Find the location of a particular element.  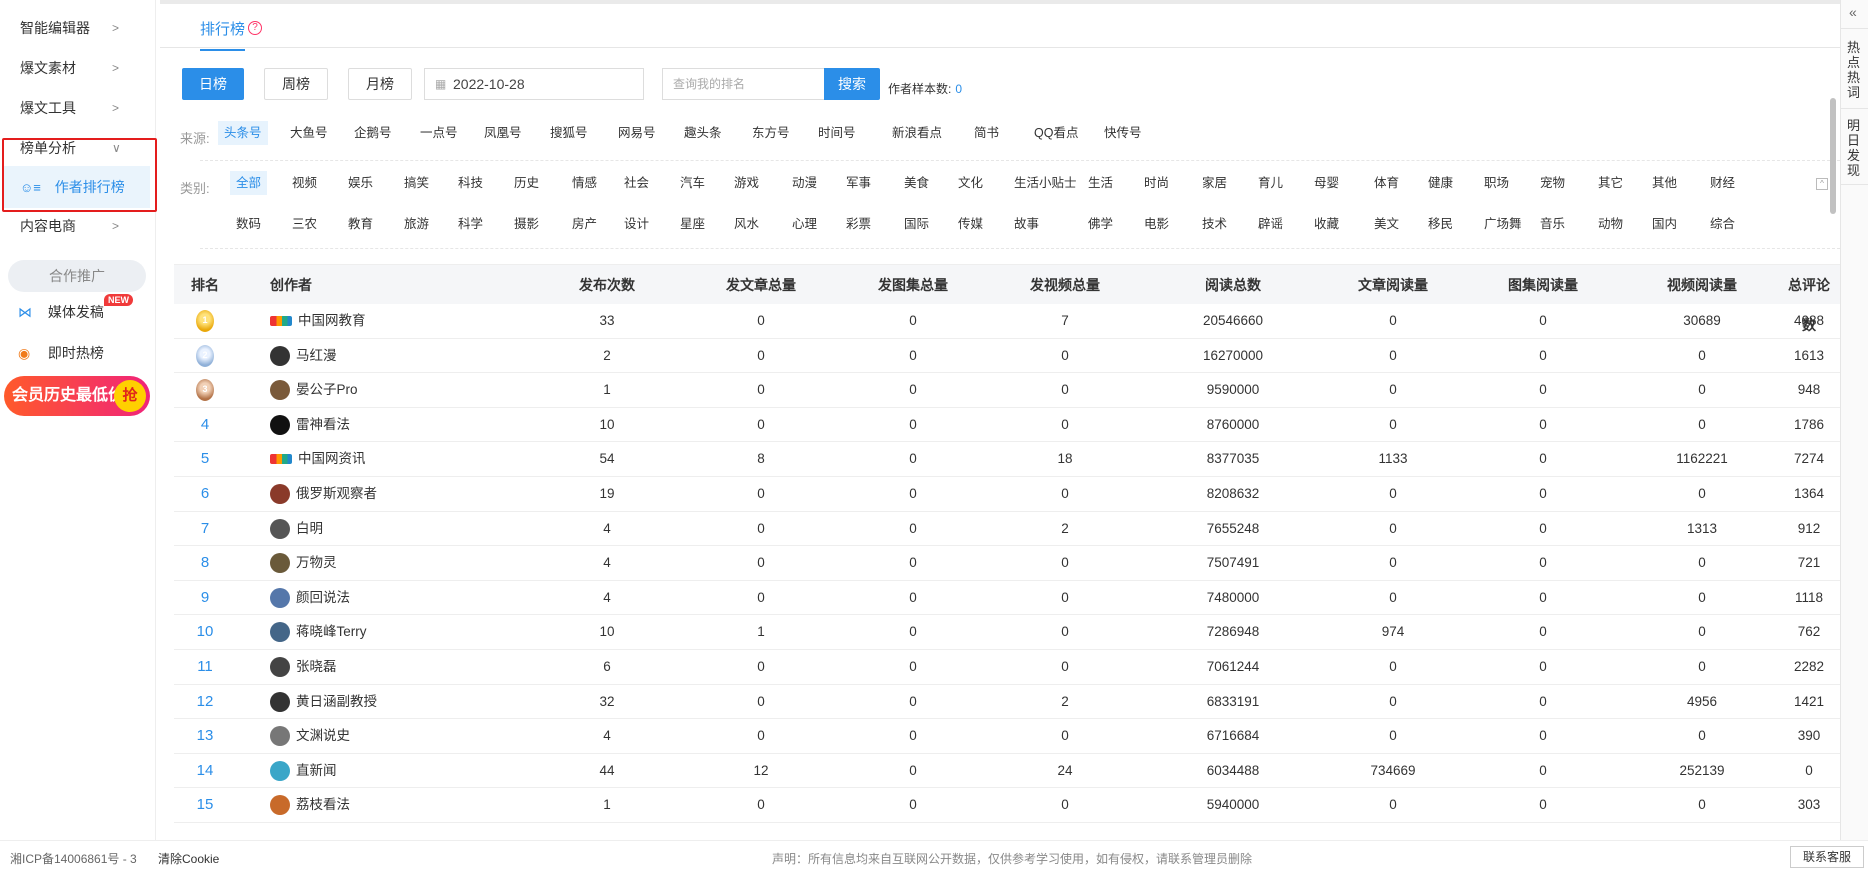

category-option: 数码 is located at coordinates (248, 224).